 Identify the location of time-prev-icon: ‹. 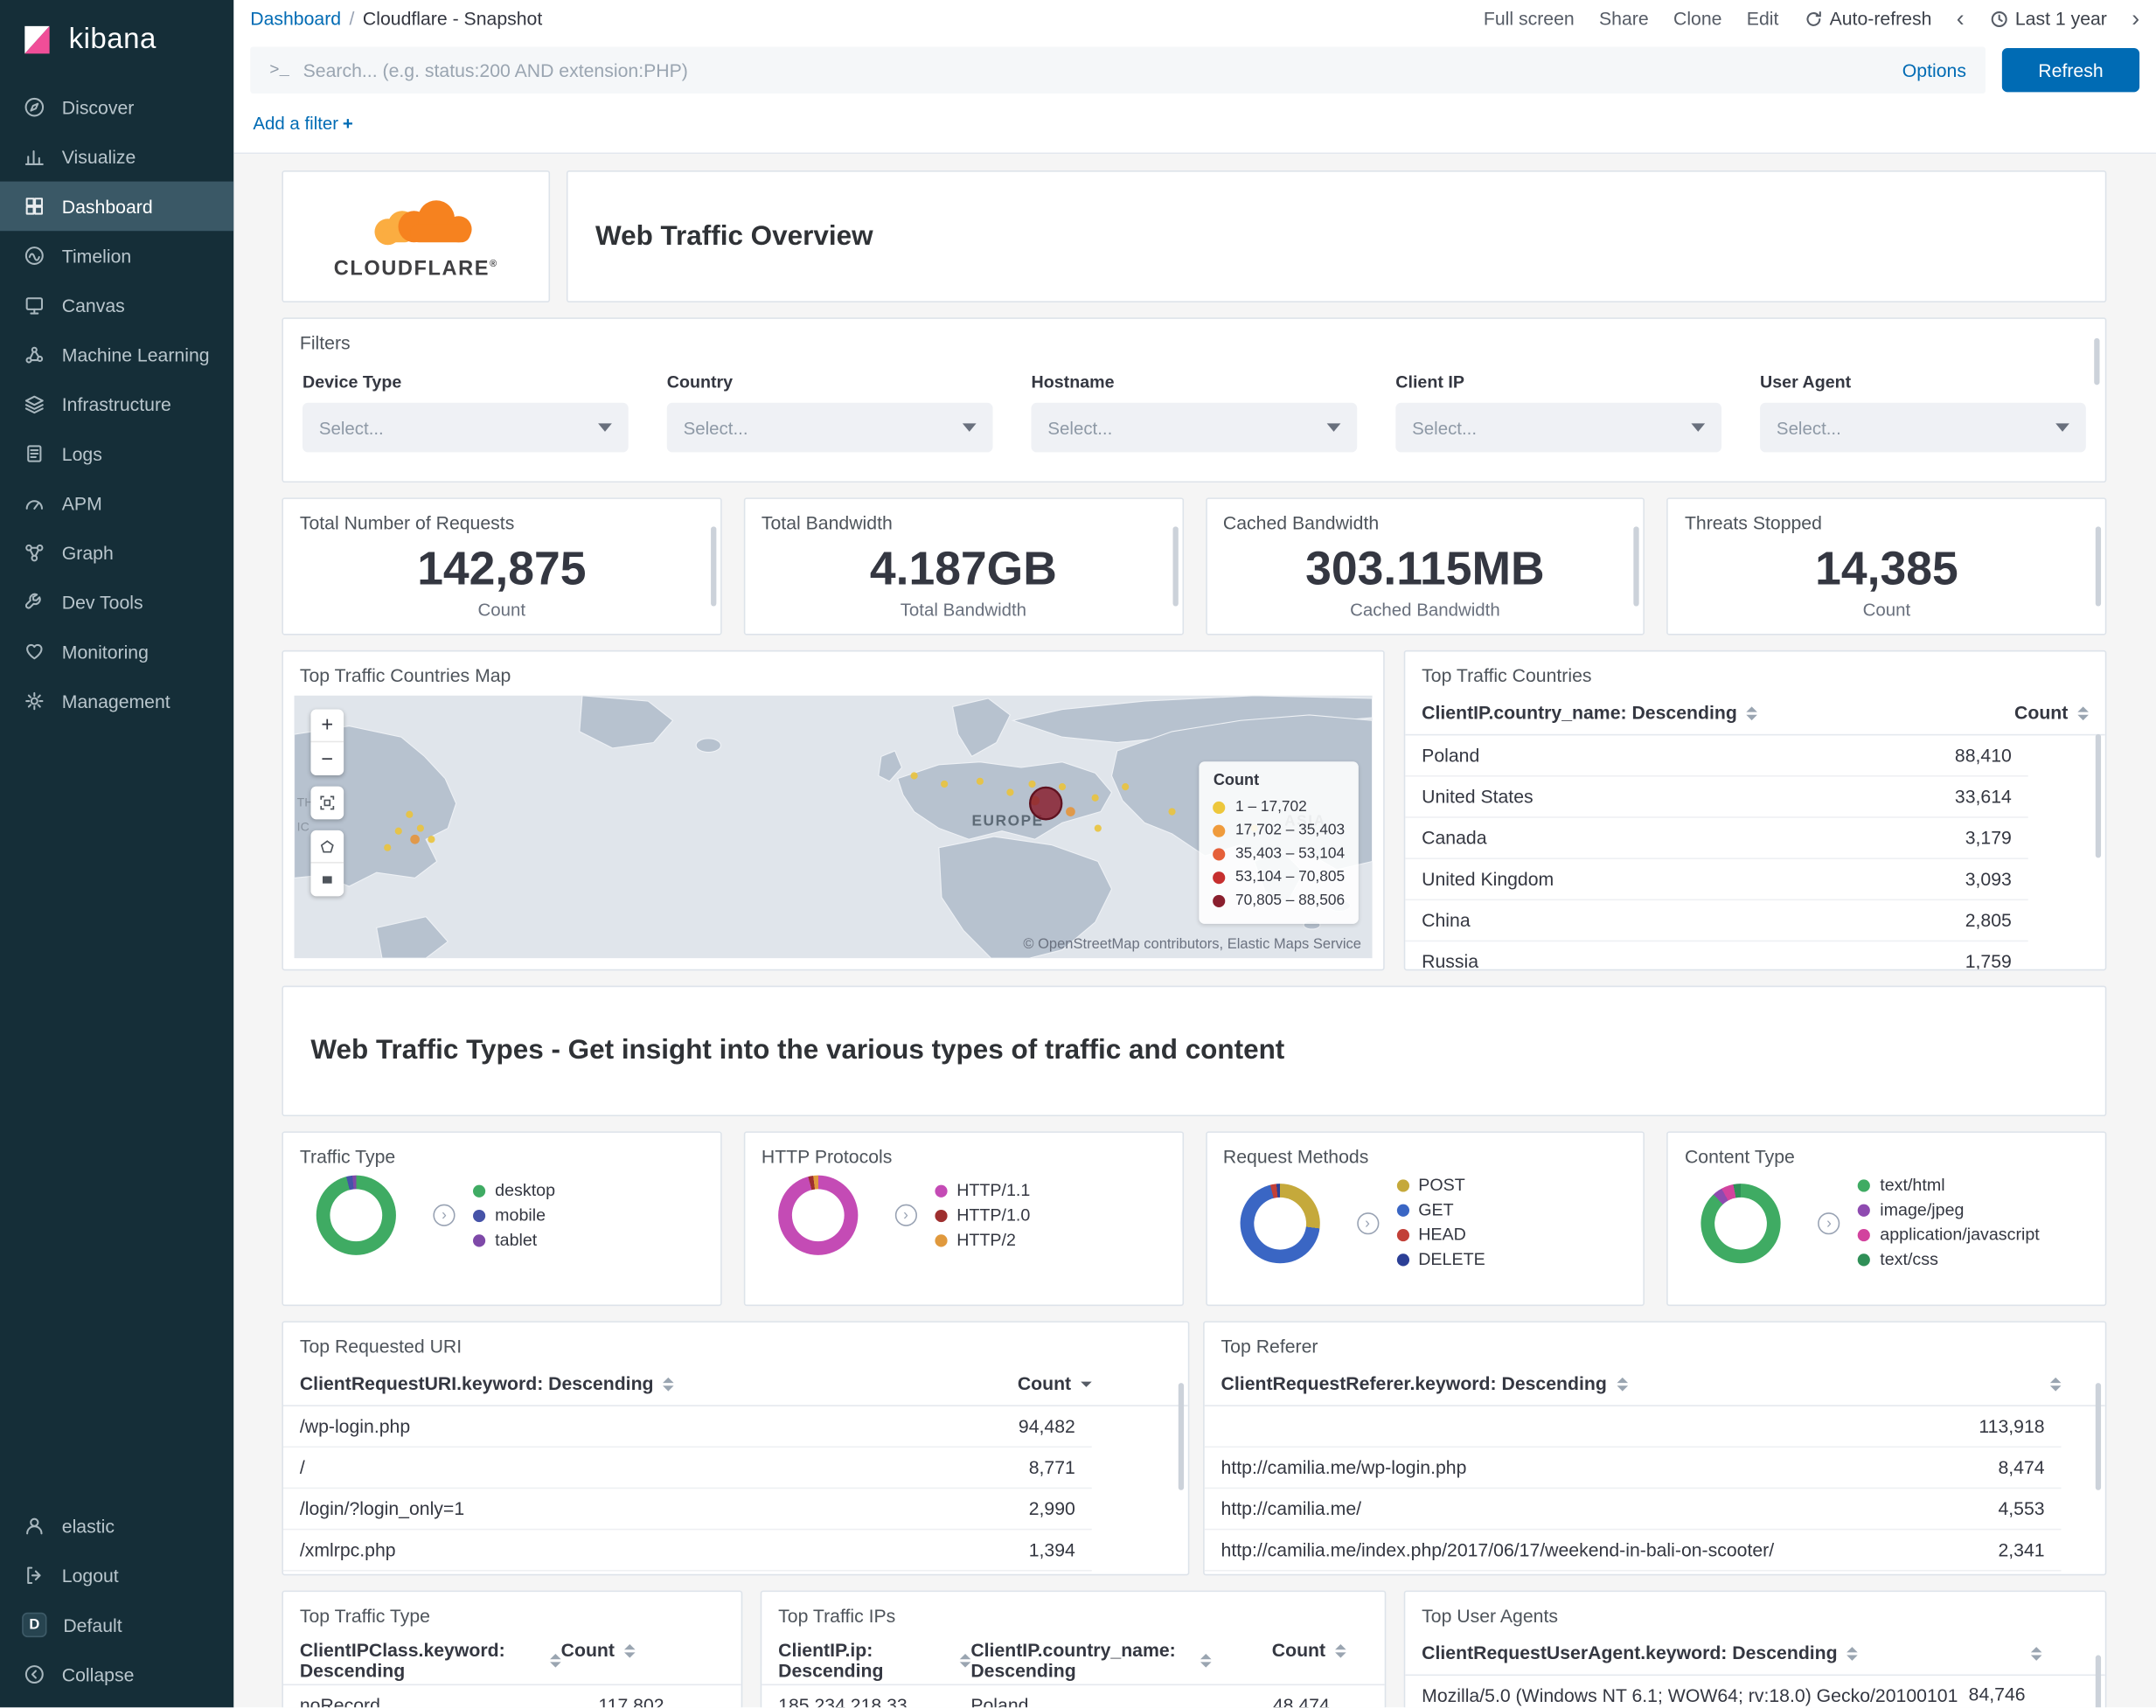
(1961, 19).